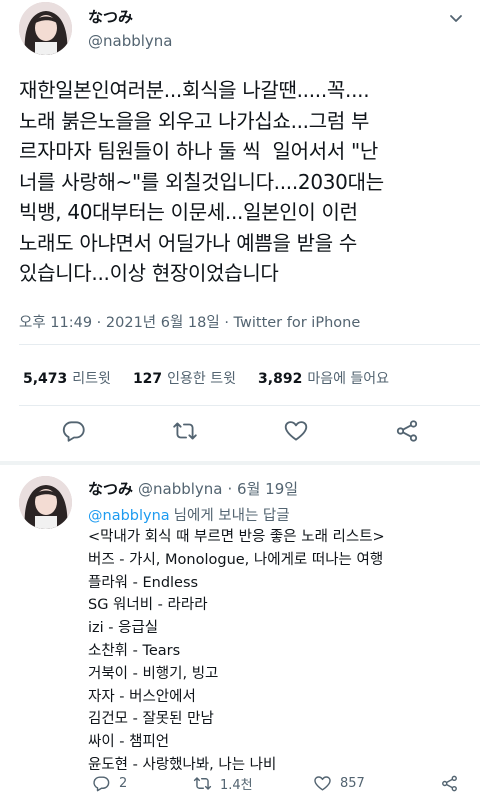  Describe the element at coordinates (339, 783) in the screenshot. I see `like-button: 857` at that location.